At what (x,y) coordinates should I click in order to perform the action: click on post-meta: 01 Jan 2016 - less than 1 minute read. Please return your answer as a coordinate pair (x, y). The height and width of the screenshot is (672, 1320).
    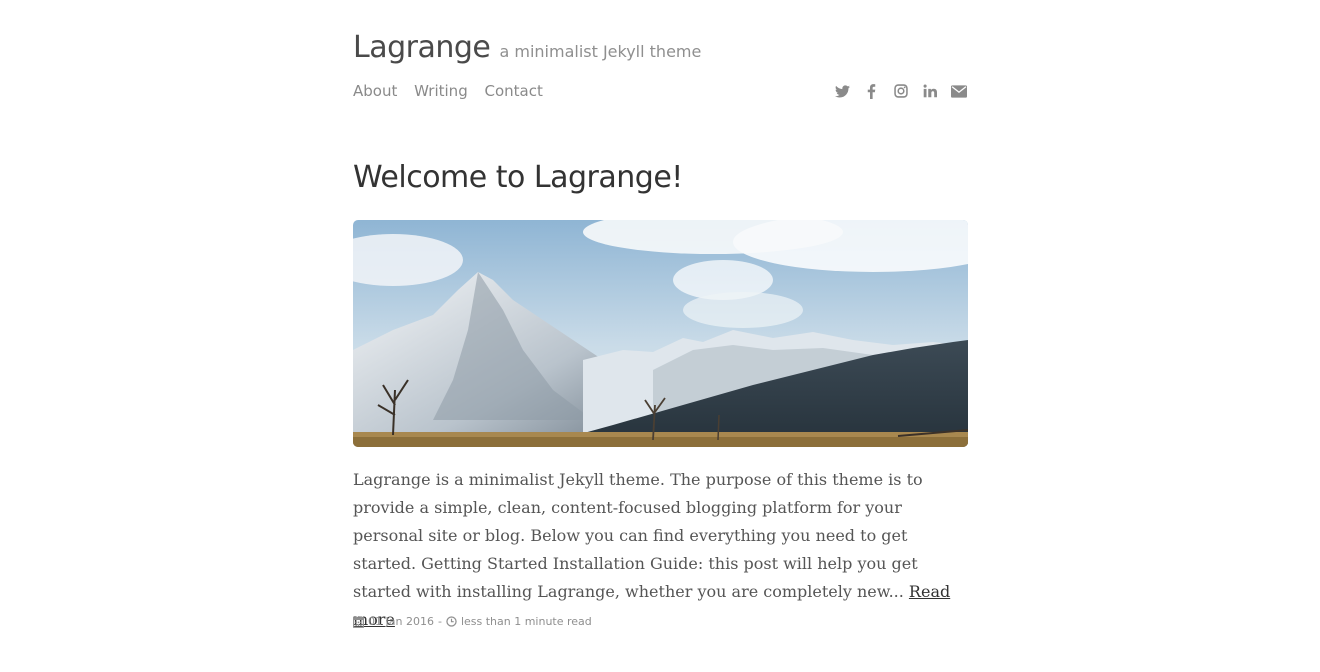
    Looking at the image, I should click on (472, 621).